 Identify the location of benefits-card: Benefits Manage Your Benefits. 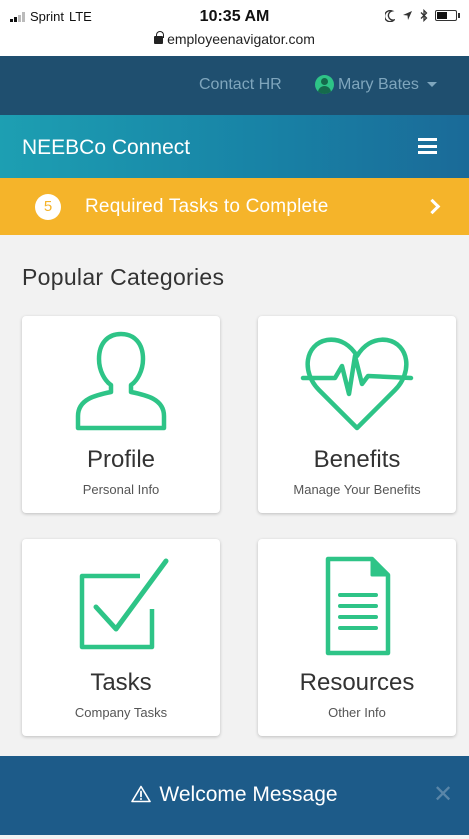
(357, 414).